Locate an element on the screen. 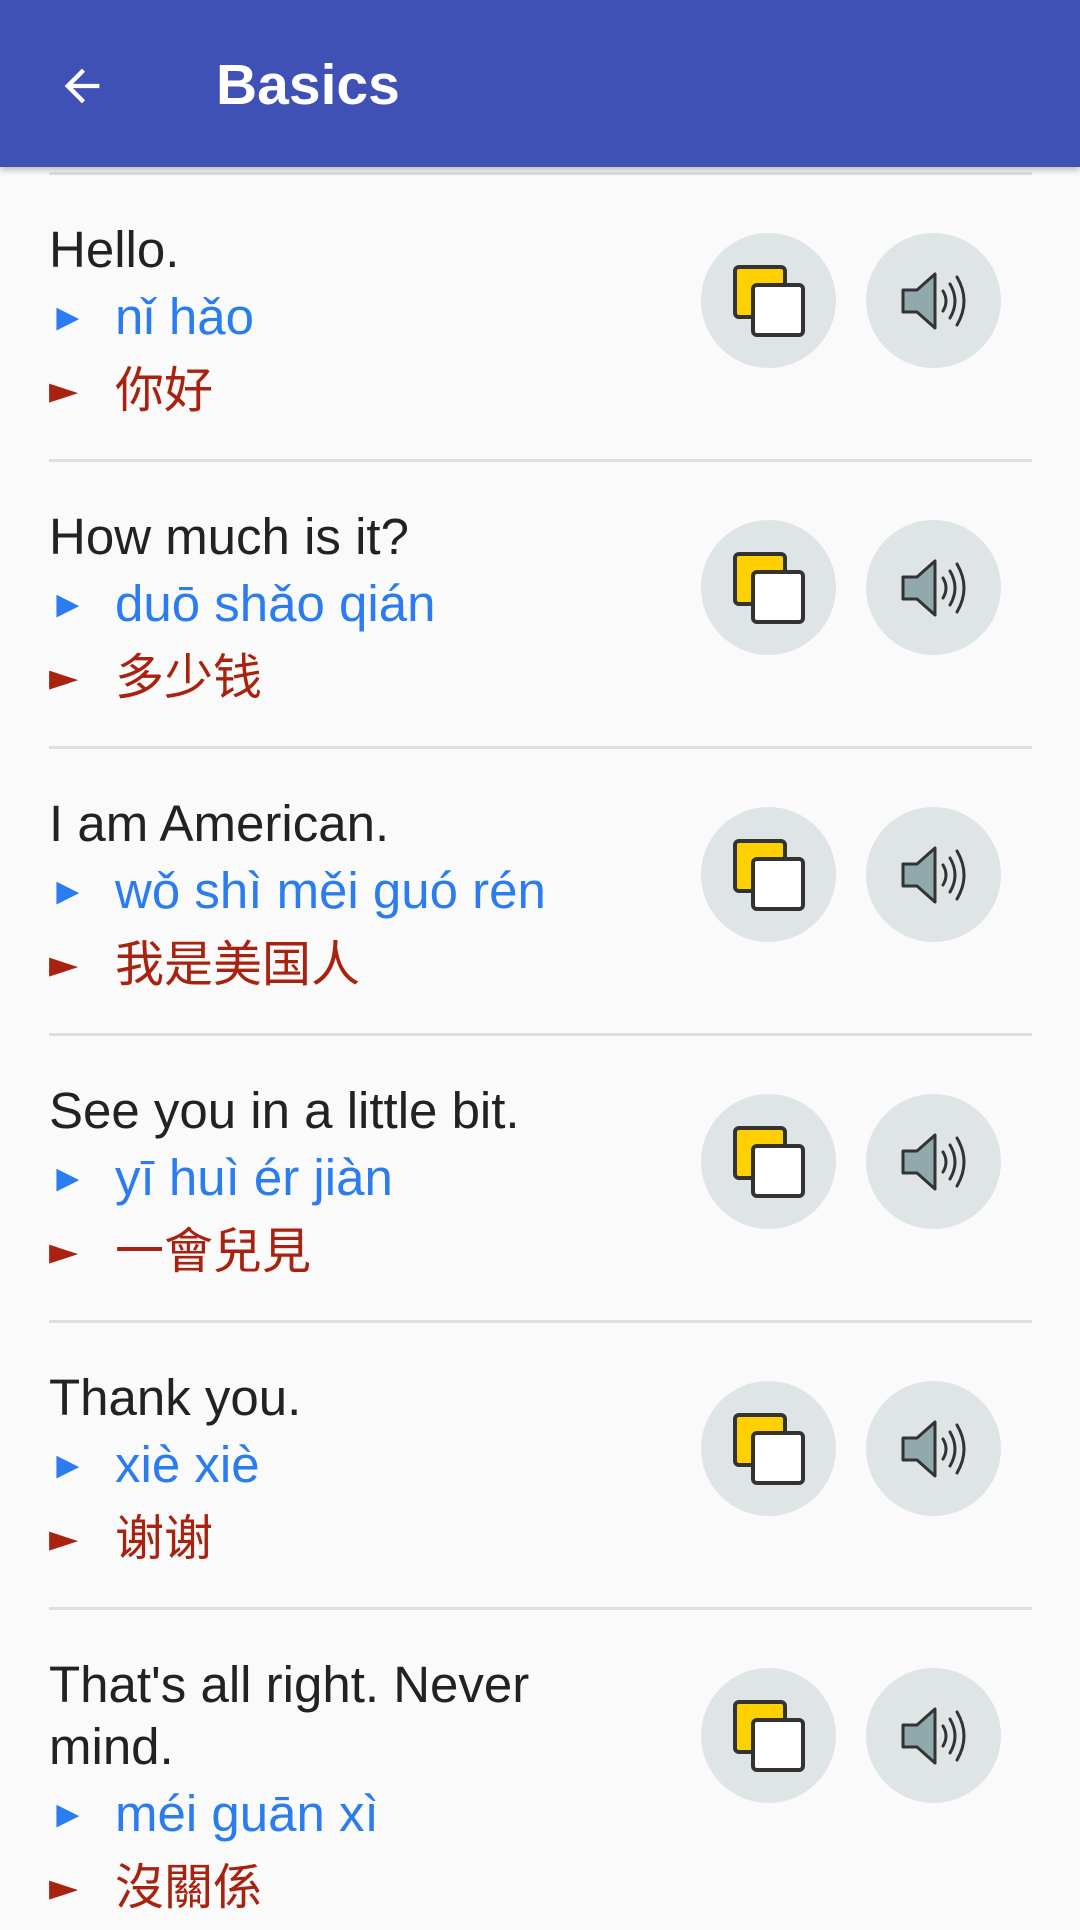 This screenshot has width=1080, height=1930. phrase-row: Hello. ► nǐ hǎo ► 你好 is located at coordinates (540, 318).